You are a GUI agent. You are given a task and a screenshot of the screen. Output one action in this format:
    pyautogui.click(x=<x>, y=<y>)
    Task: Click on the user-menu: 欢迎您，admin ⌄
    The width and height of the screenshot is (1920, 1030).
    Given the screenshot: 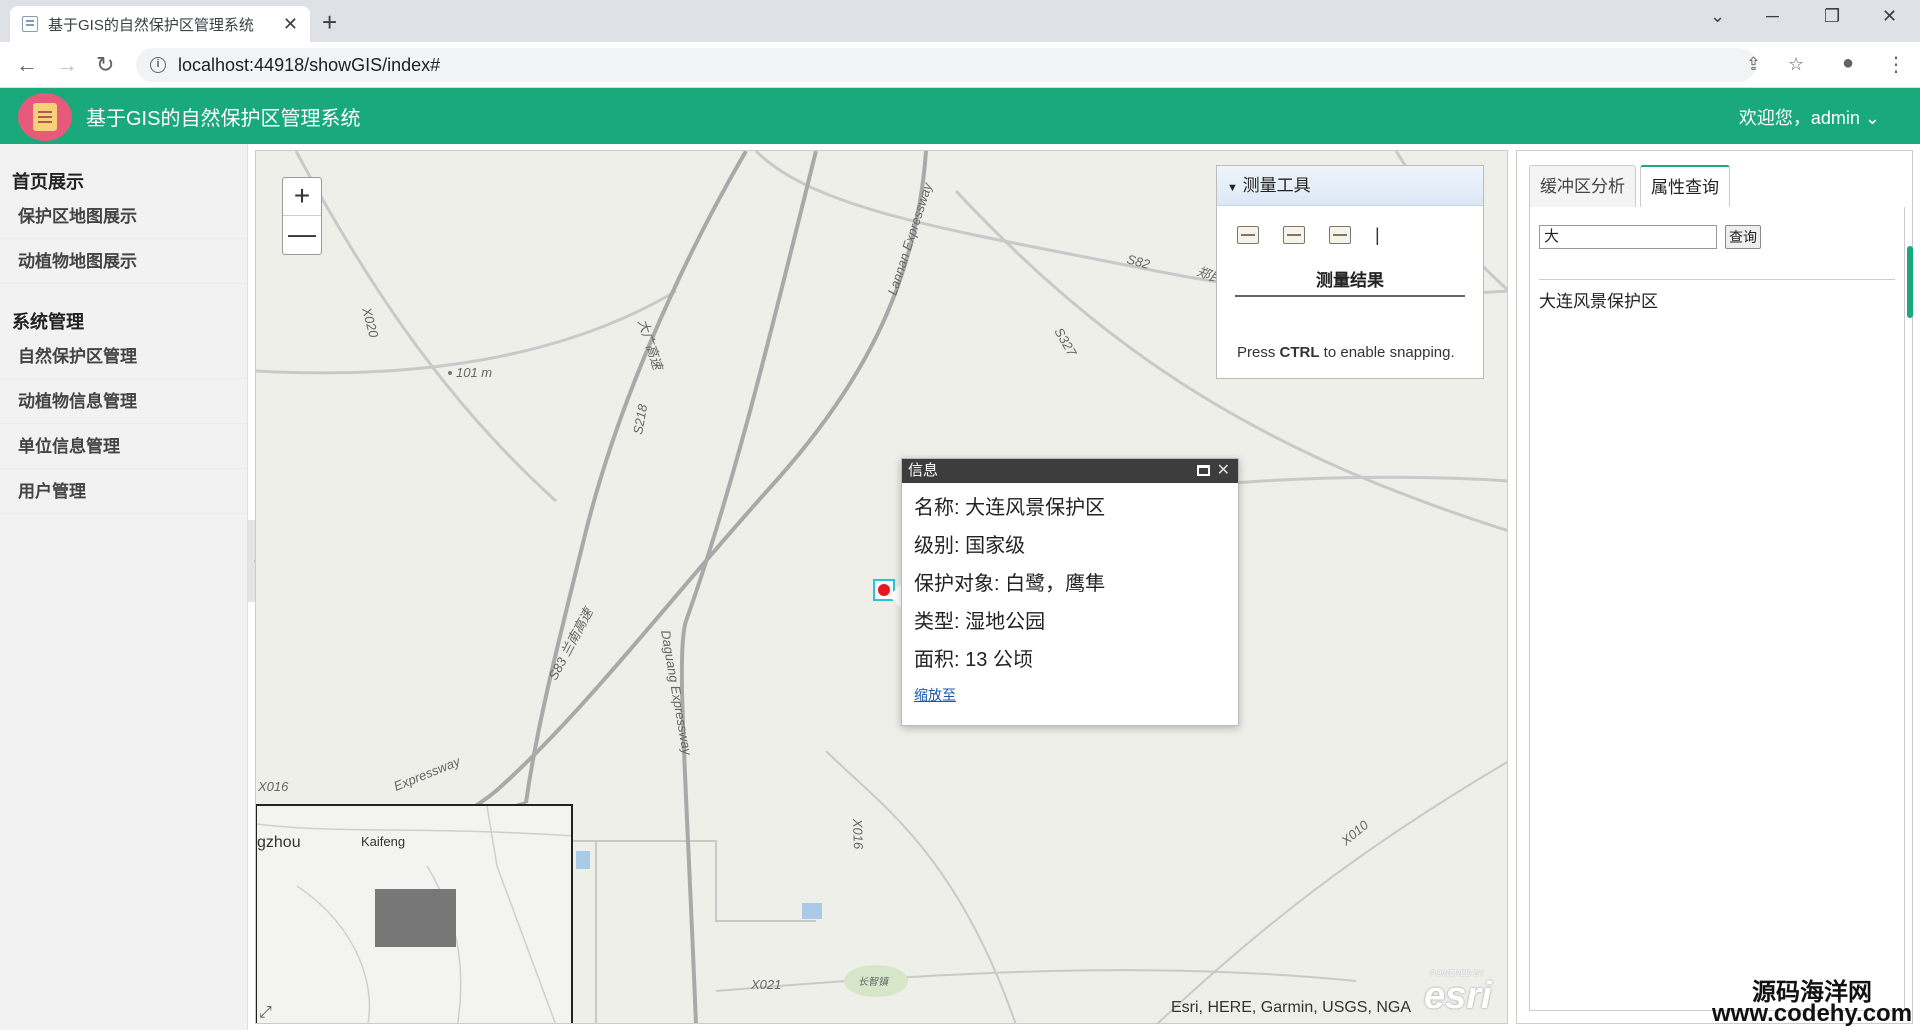 What is the action you would take?
    pyautogui.click(x=1809, y=117)
    